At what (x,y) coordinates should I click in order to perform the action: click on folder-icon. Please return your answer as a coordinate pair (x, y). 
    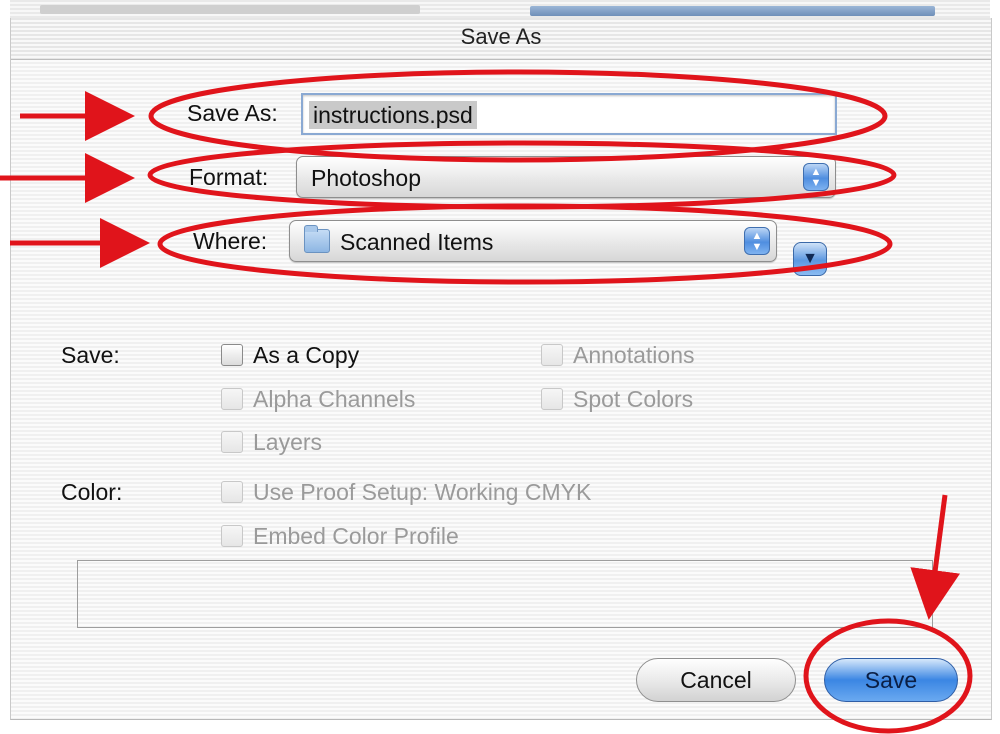
    Looking at the image, I should click on (317, 239).